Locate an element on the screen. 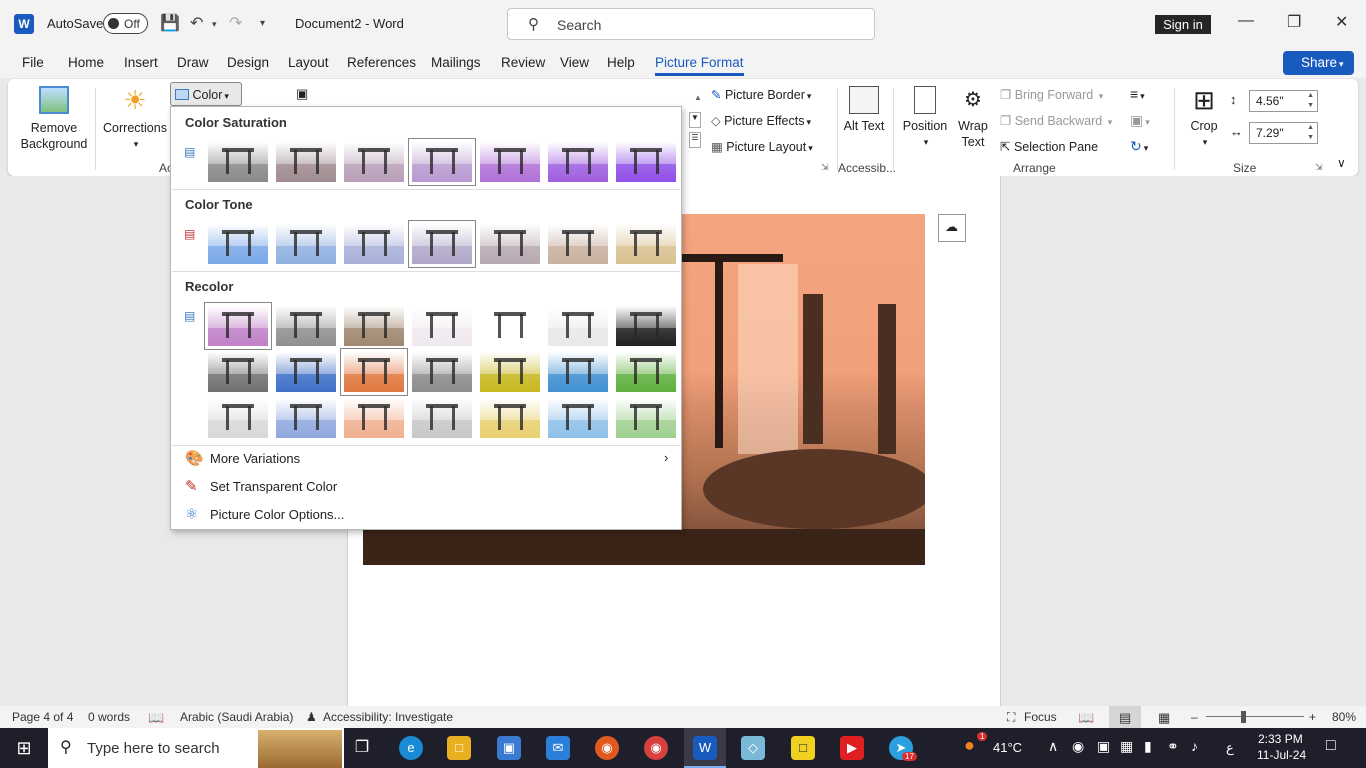 Image resolution: width=1366 pixels, height=768 pixels. width-input: 7.29" ▲ ▼ is located at coordinates (1283, 133).